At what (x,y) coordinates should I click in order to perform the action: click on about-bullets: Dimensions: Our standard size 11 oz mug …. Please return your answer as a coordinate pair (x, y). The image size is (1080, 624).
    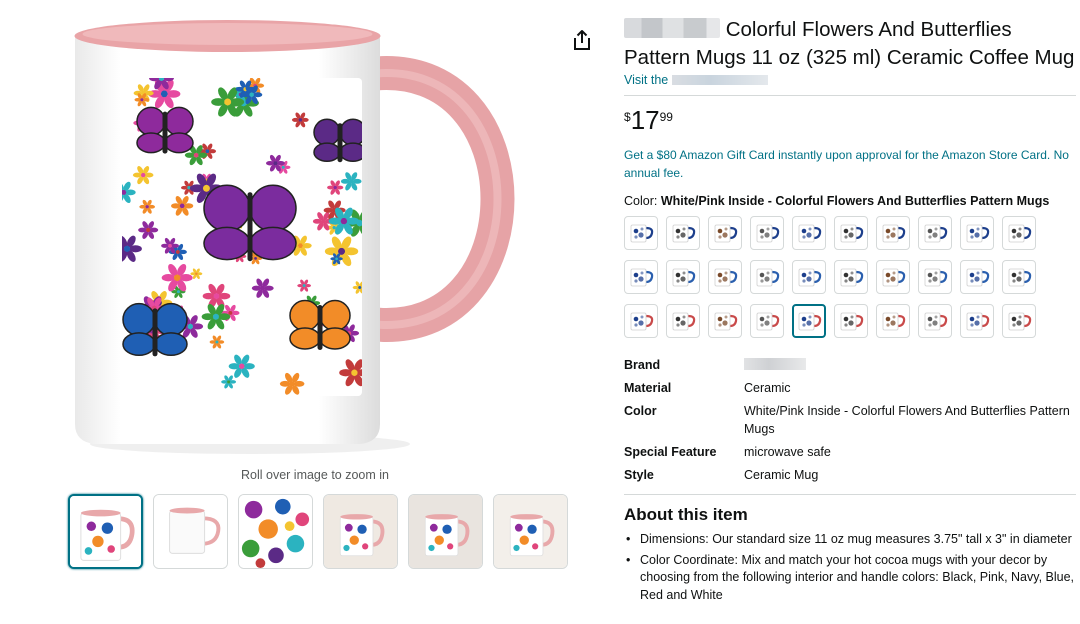
    Looking at the image, I should click on (850, 567).